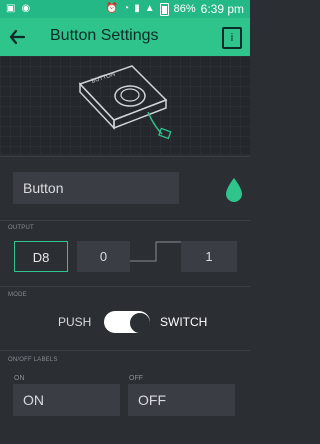  What do you see at coordinates (155, 251) in the screenshot?
I see `range-connector` at bounding box center [155, 251].